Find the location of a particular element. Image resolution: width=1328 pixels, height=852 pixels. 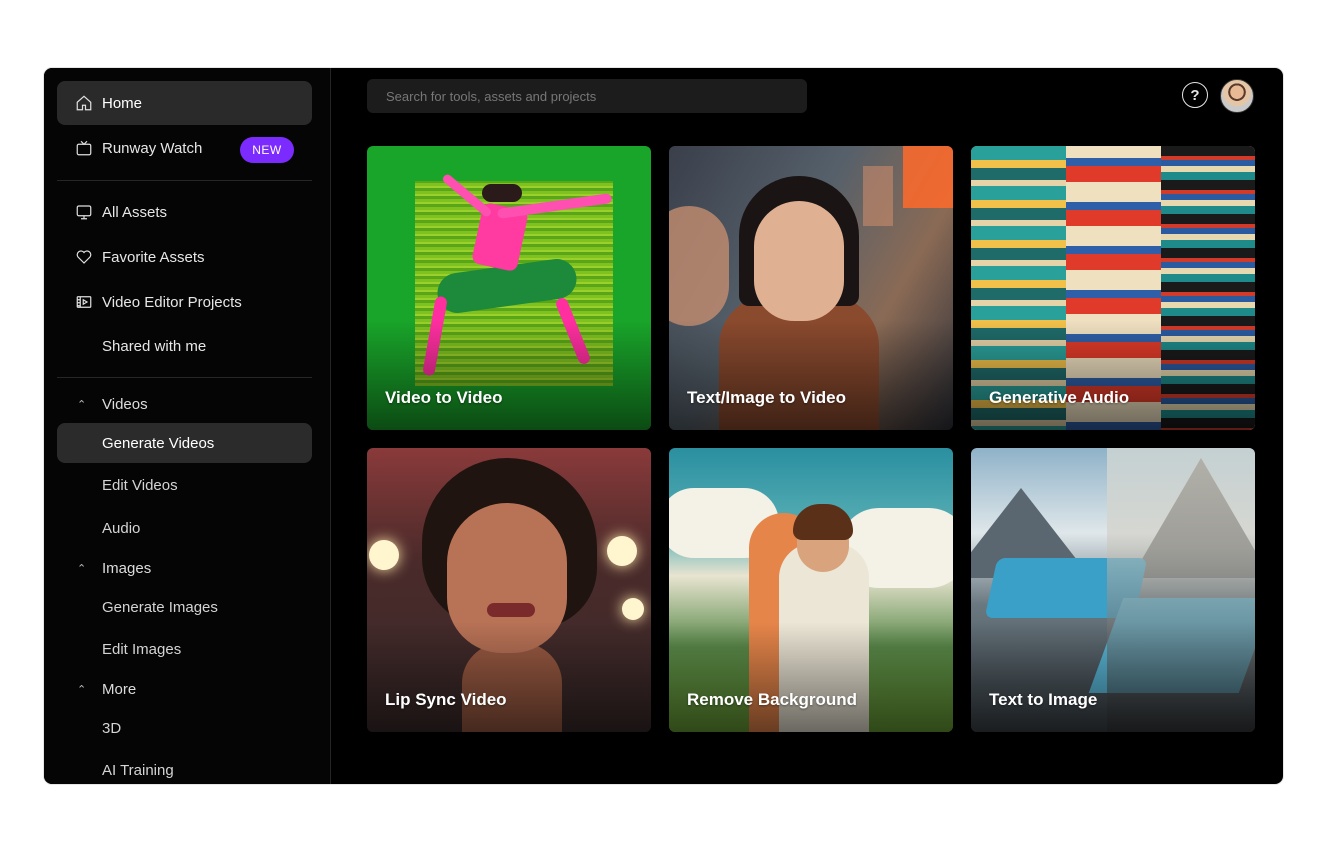

tv-icon is located at coordinates (84, 148).